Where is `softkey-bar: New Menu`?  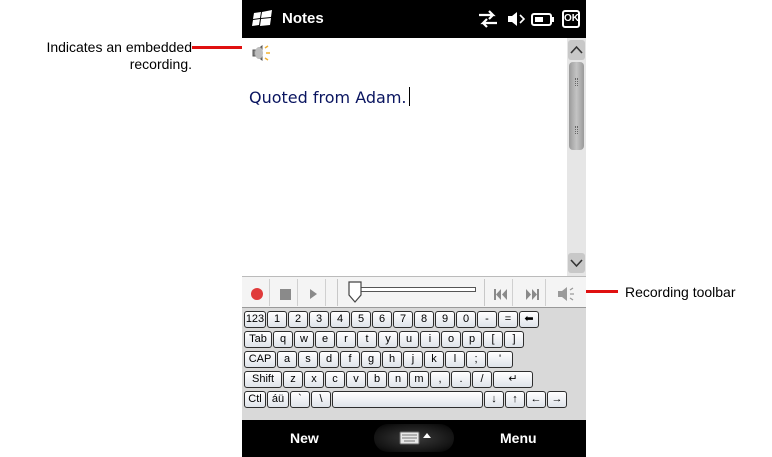 softkey-bar: New Menu is located at coordinates (414, 438).